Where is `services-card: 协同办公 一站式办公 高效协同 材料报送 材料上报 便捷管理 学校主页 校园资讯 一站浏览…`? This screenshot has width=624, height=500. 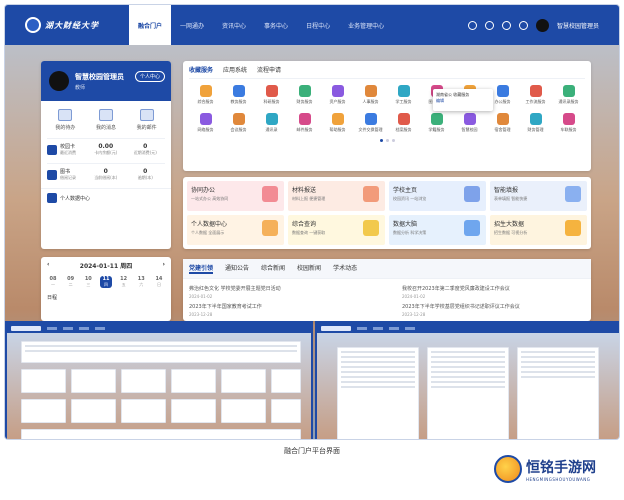 services-card: 协同办公 一站式办公 高效协同 材料报送 材料上报 便捷管理 学校主页 校园资讯 一站浏览… is located at coordinates (387, 213).